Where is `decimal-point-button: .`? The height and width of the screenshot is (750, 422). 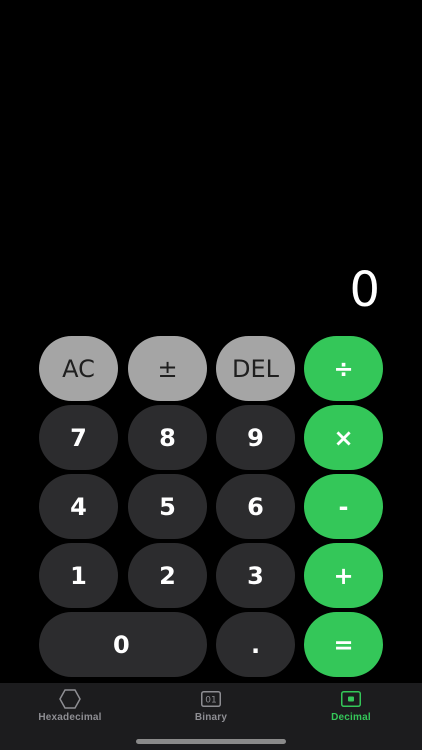
decimal-point-button: . is located at coordinates (255, 644).